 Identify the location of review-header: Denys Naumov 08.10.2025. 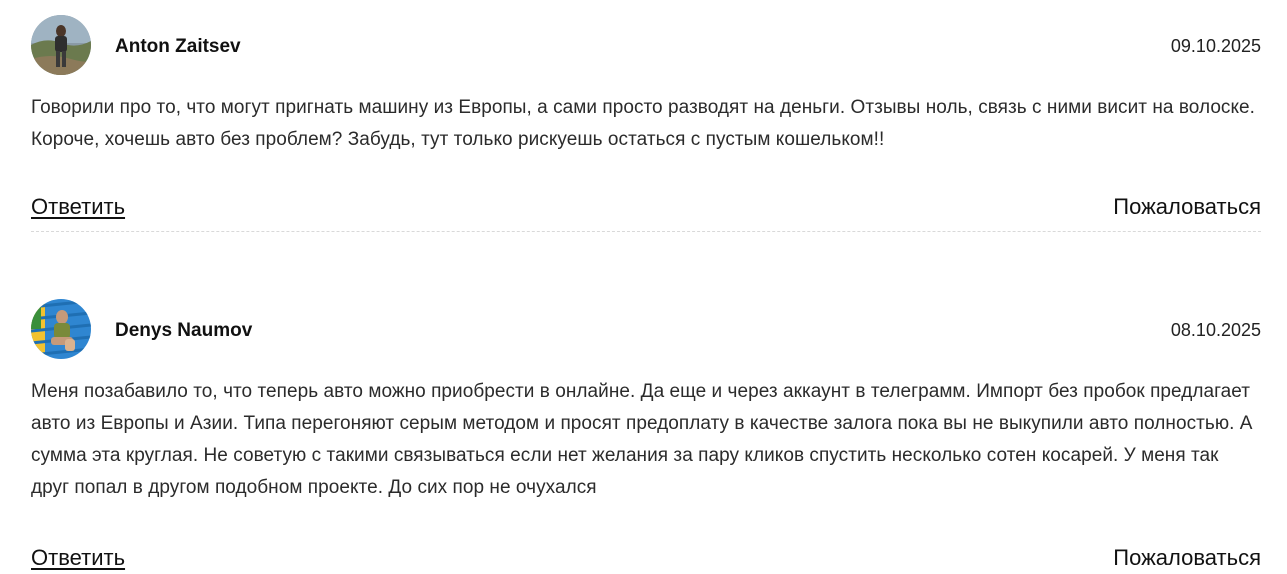
(646, 329).